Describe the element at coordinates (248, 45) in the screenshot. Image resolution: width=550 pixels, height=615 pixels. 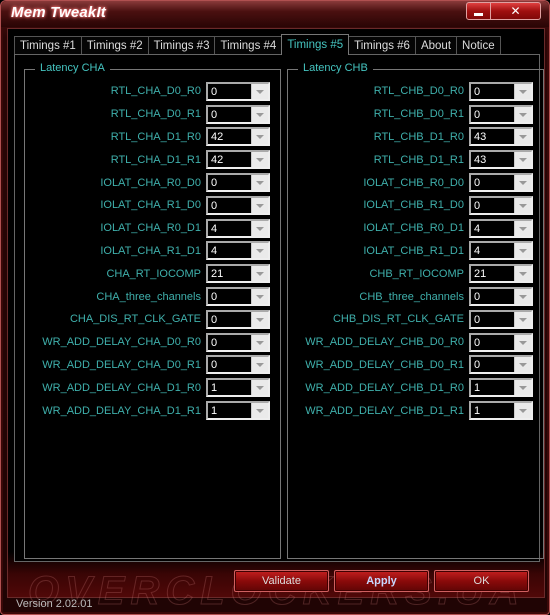
I see `tab-timings-4: Timings #4` at that location.